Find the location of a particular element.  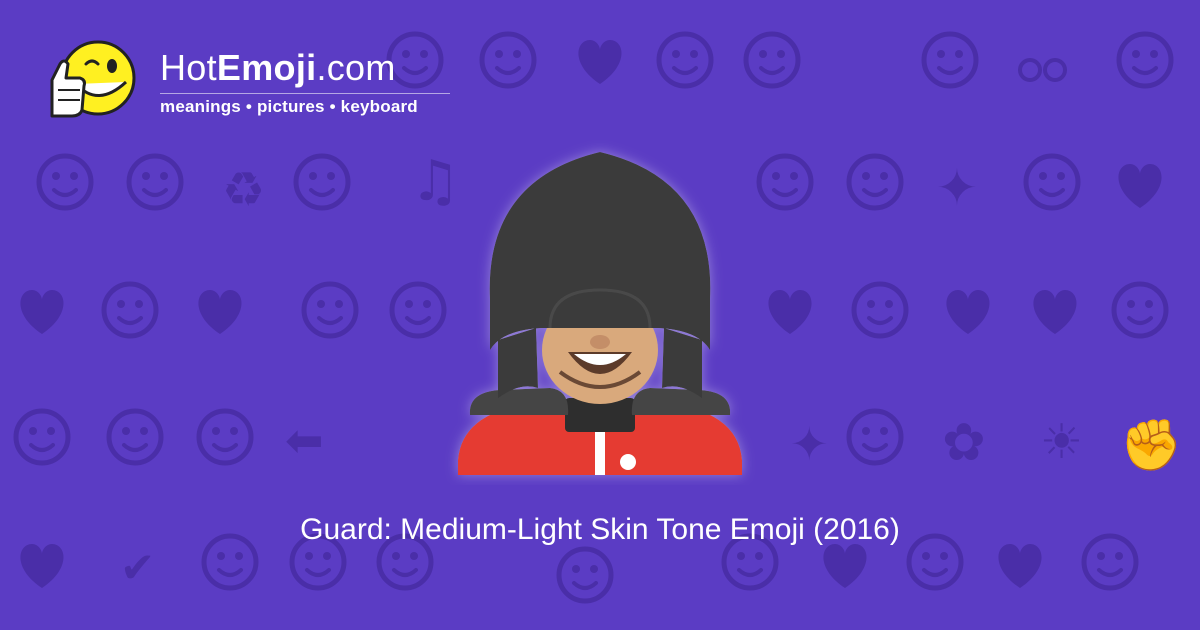

recycle-icon: ♻ is located at coordinates (243, 190).